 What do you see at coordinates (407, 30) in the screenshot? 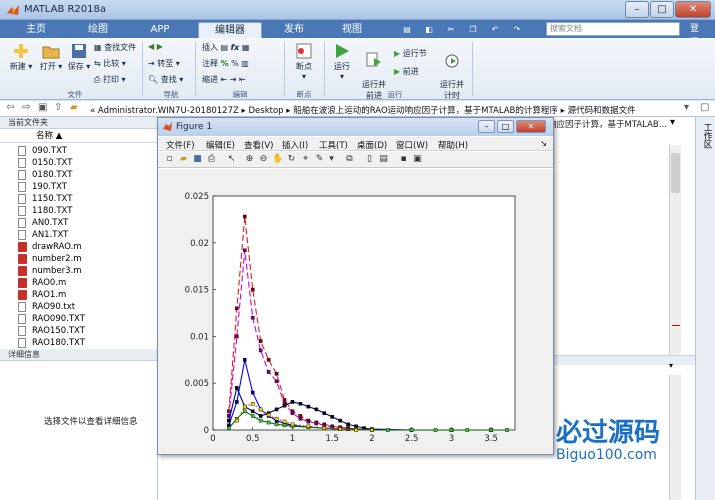
I see `quick-access-icon: ▤` at bounding box center [407, 30].